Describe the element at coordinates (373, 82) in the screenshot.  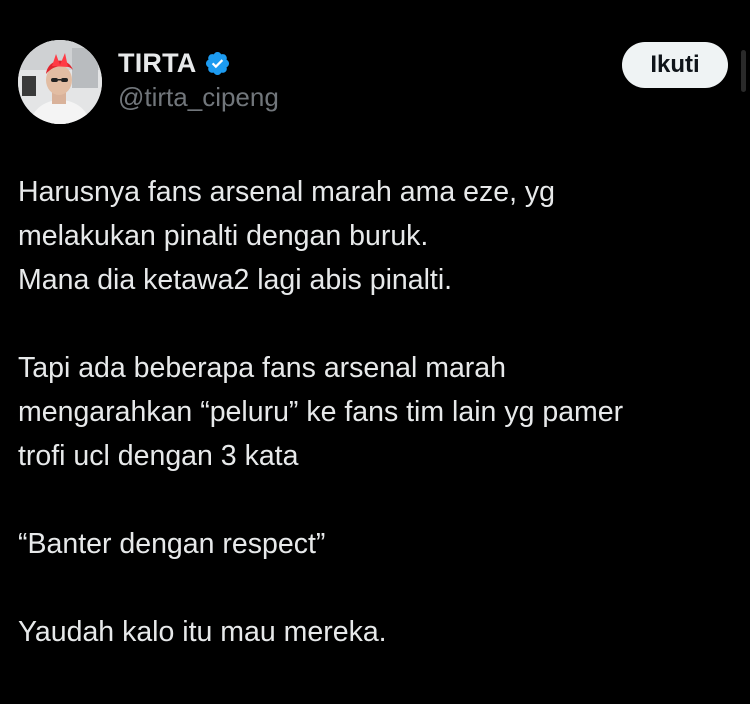
I see `tweet-header: TIRTA @tirta_cipeng Ikuti` at that location.